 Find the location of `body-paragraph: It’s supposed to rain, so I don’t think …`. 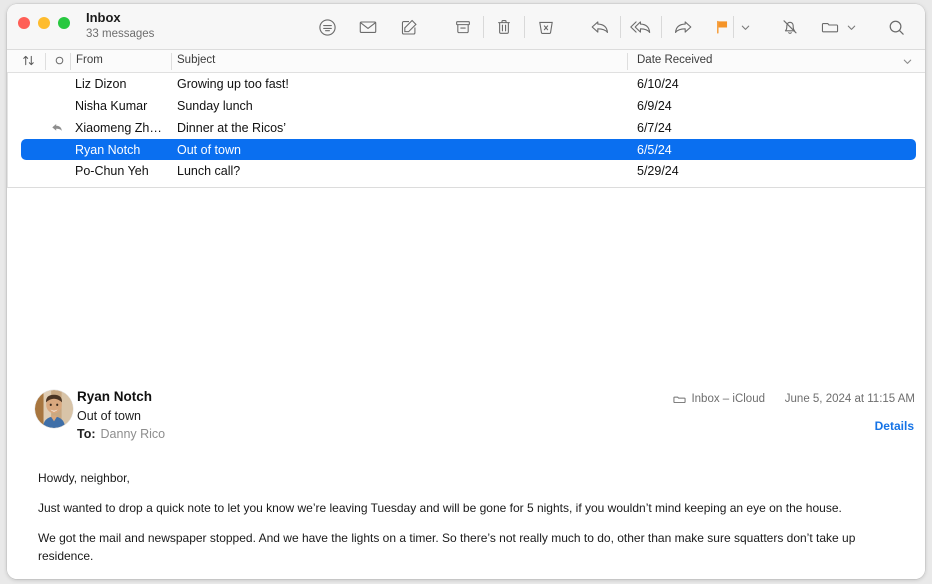

body-paragraph: It’s supposed to rain, so I don’t think … is located at coordinates (468, 578).